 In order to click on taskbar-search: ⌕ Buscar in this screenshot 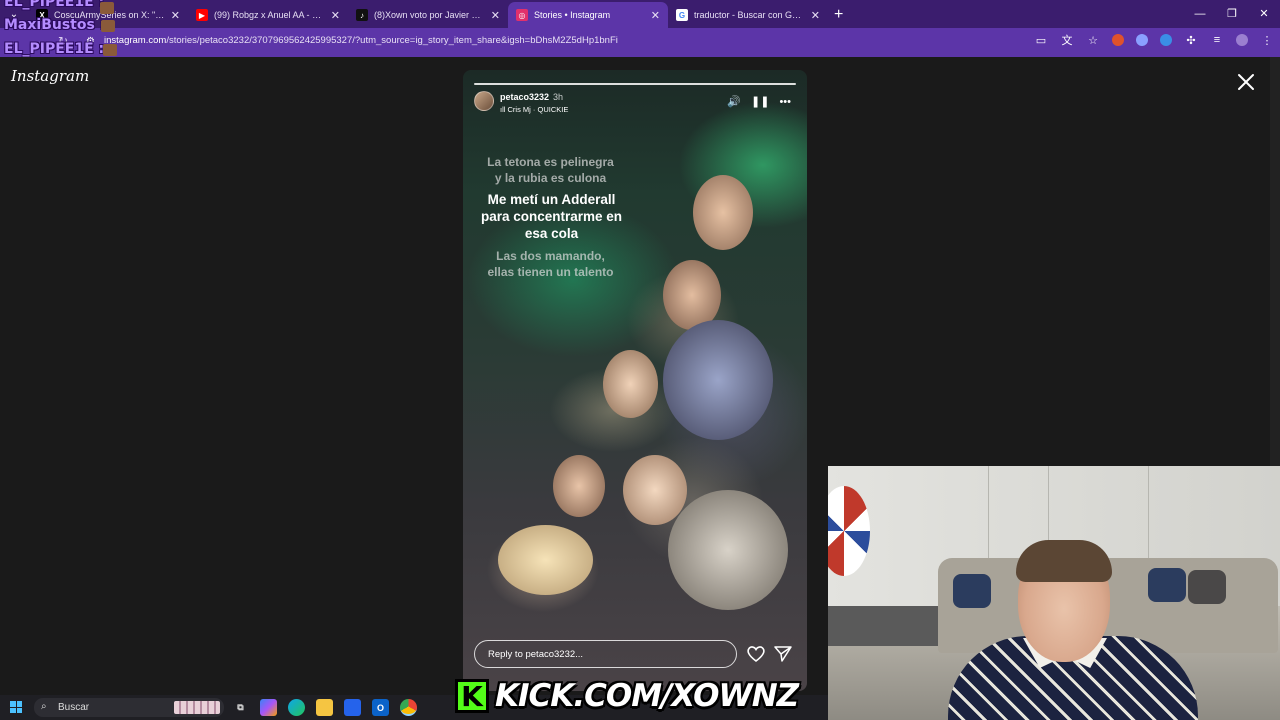, I will do `click(129, 707)`.